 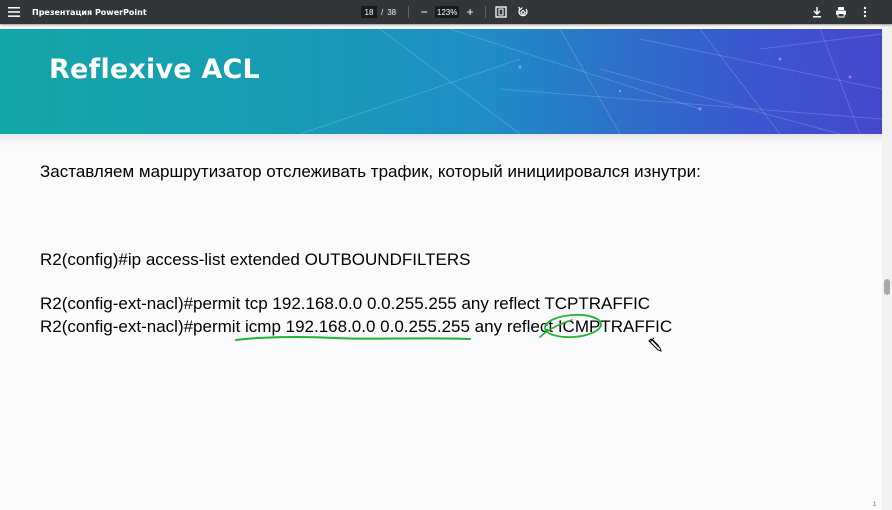 I want to click on right-controls, so click(x=841, y=12).